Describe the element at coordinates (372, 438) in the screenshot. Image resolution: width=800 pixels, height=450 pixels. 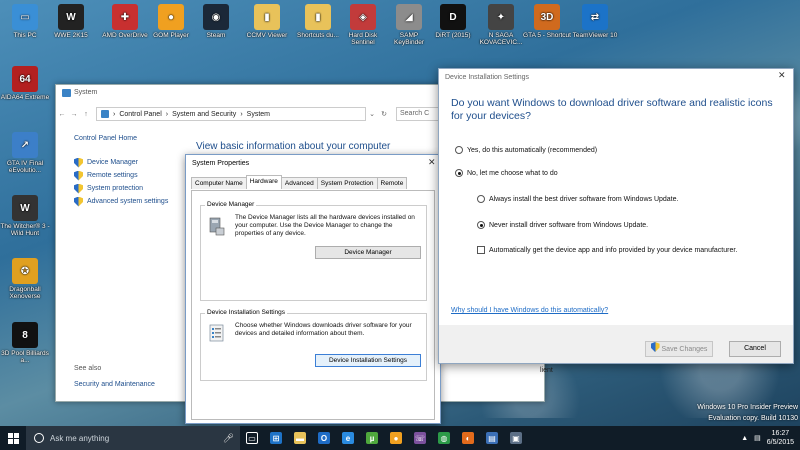
I see `taskbar-app: µ` at that location.